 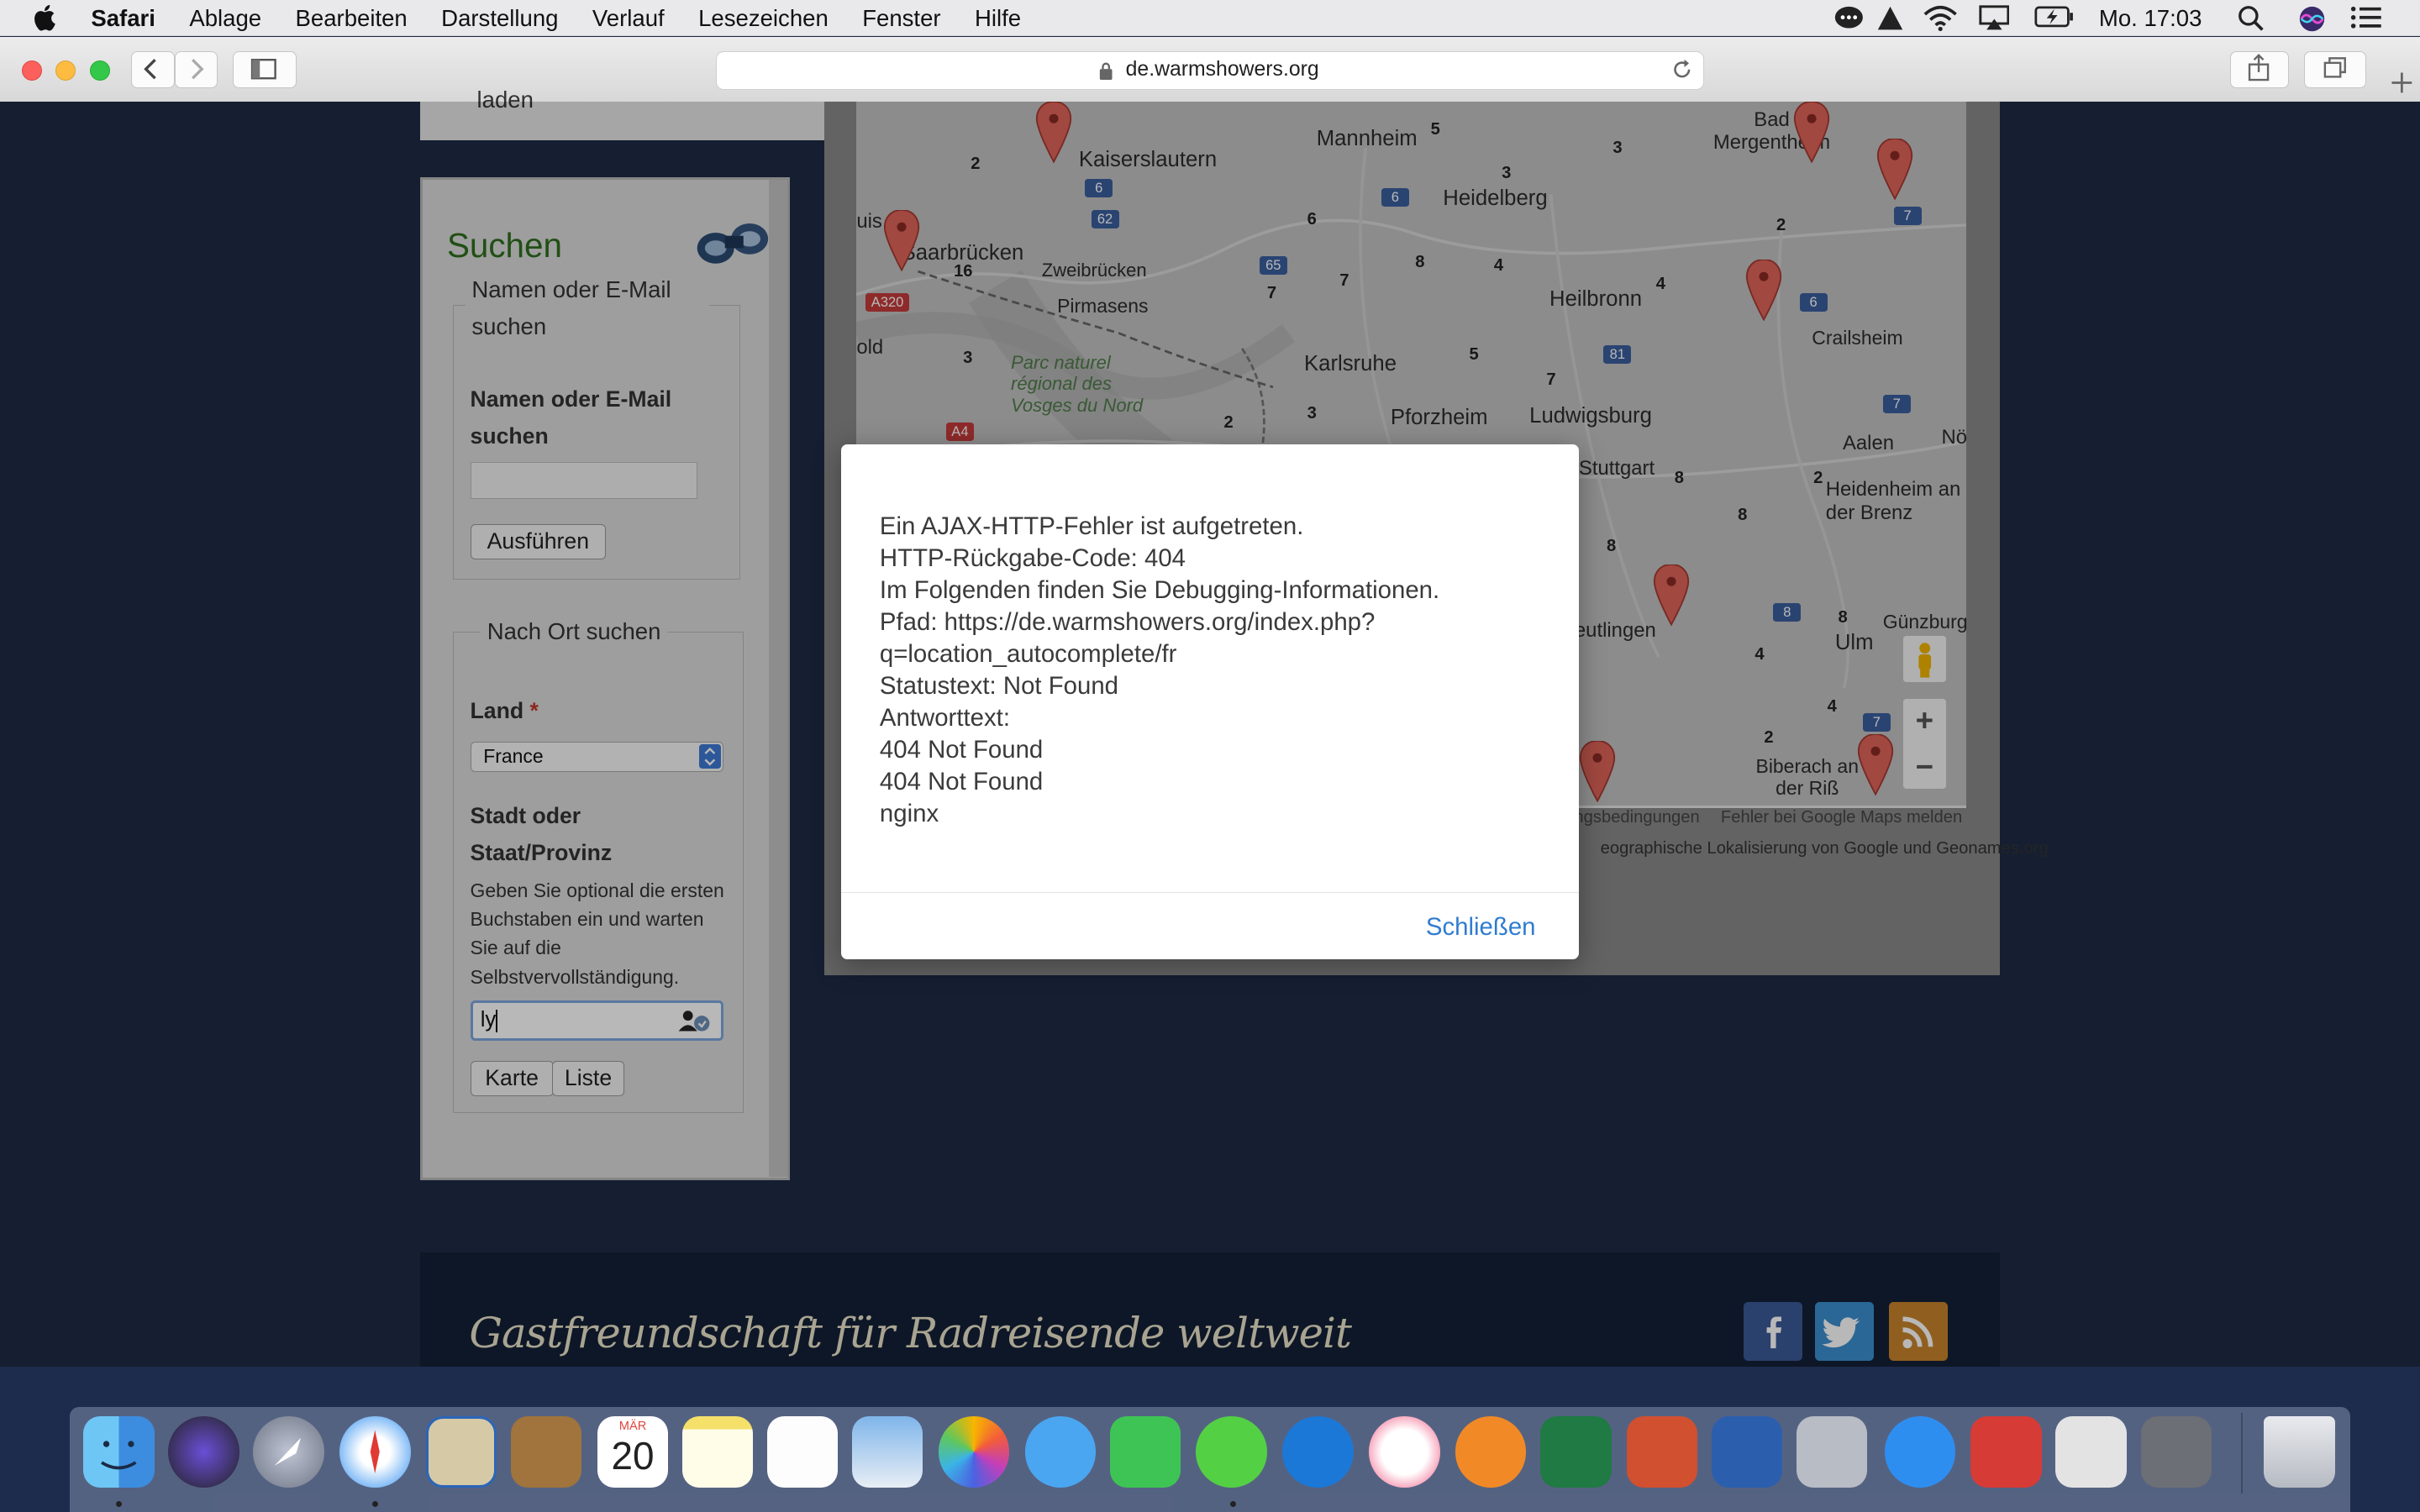 What do you see at coordinates (2251, 18) in the screenshot?
I see `spotlight-search-icon` at bounding box center [2251, 18].